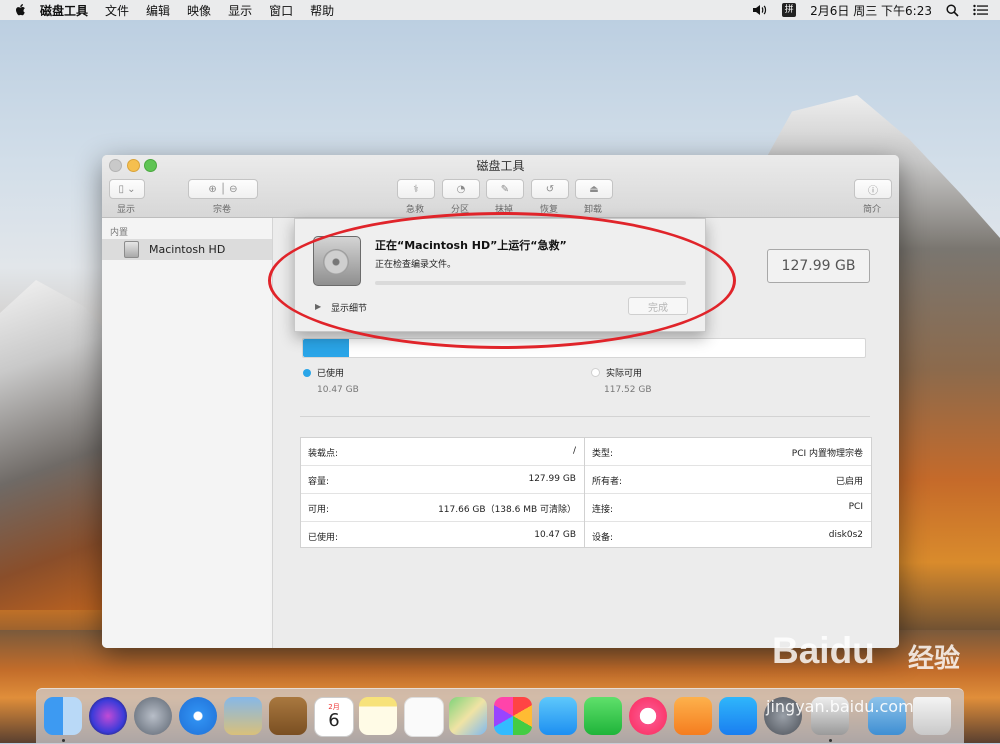 This screenshot has width=1000, height=744. What do you see at coordinates (221, 210) in the screenshot?
I see `volume-label: 宗卷` at bounding box center [221, 210].